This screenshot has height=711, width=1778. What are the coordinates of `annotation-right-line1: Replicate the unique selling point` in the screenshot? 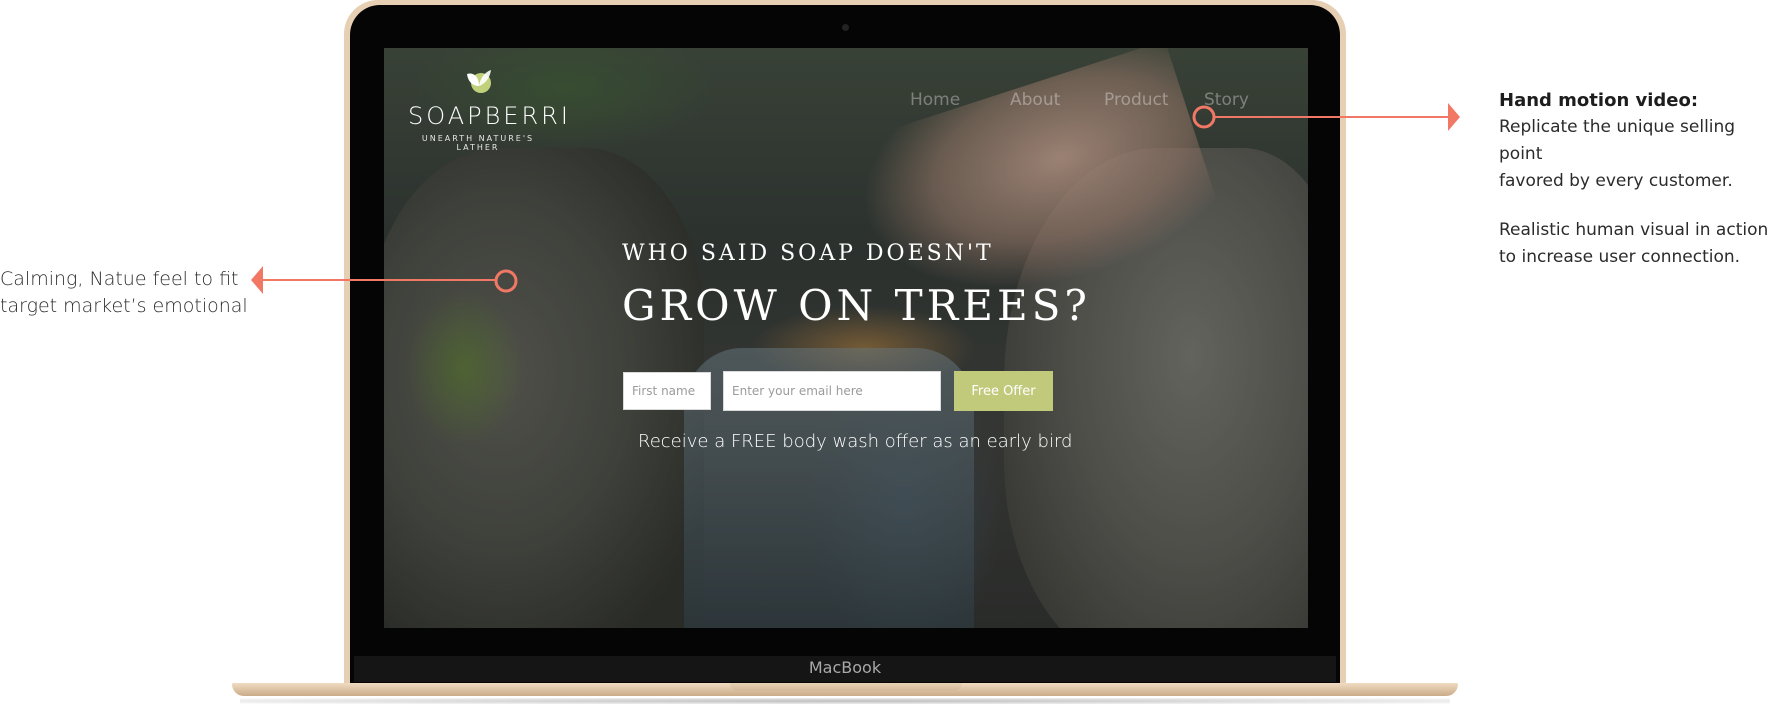 It's located at (1617, 140).